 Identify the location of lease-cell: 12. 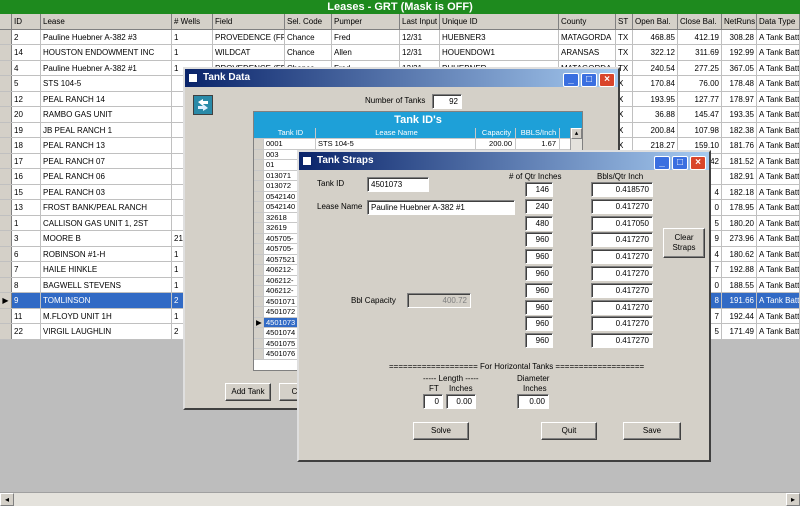
(26, 98).